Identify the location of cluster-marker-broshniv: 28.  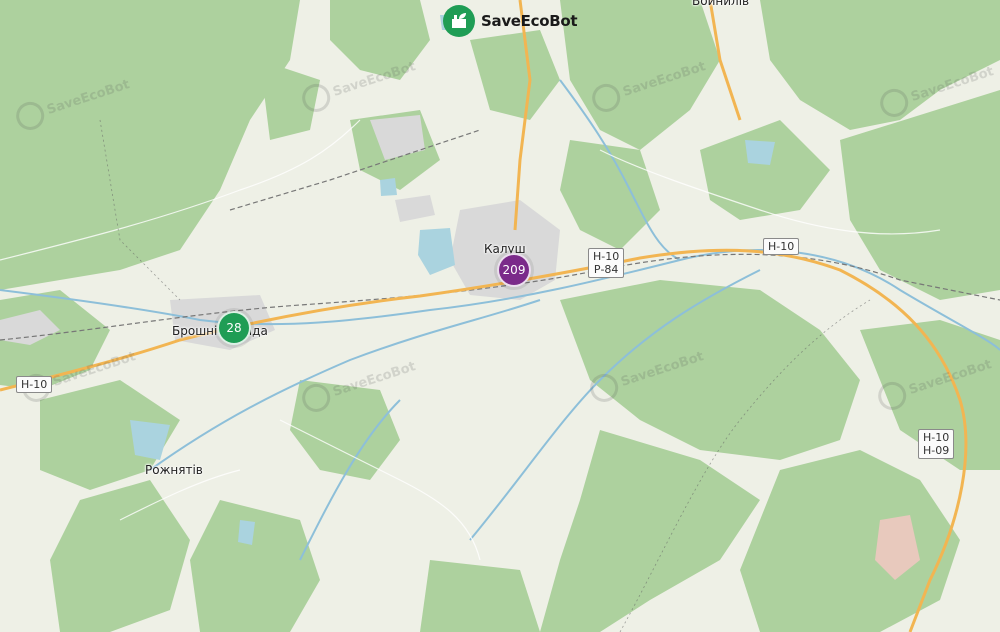
(234, 328).